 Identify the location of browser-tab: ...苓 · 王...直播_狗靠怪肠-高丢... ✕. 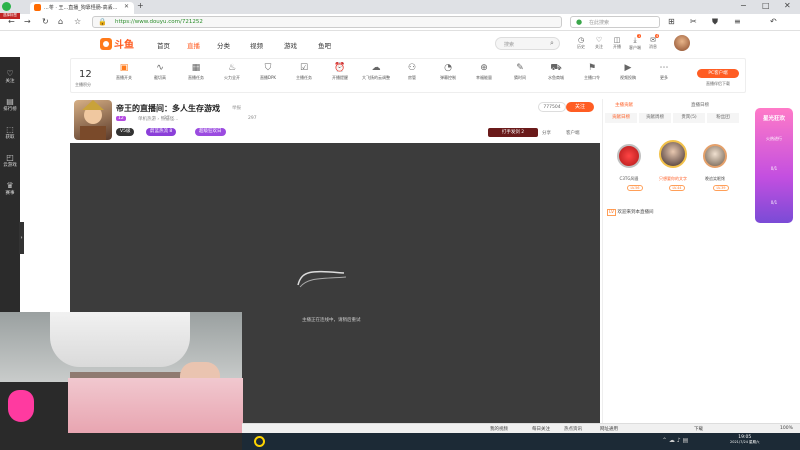
(82, 8).